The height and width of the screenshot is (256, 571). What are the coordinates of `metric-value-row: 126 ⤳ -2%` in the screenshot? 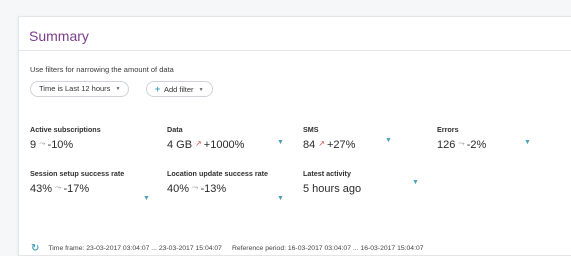 It's located at (461, 145).